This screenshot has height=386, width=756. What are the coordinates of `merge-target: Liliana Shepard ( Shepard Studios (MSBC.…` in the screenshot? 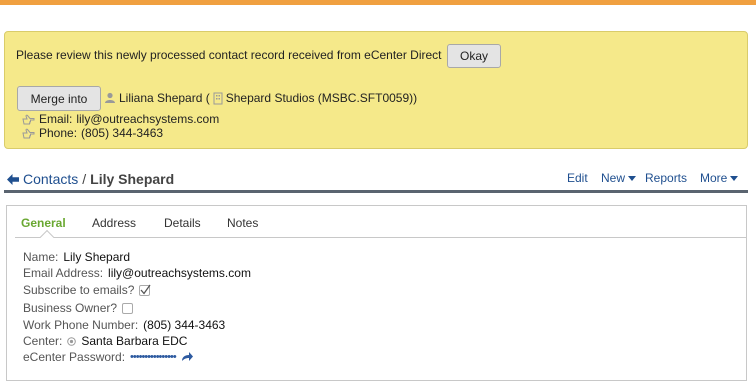 It's located at (260, 98).